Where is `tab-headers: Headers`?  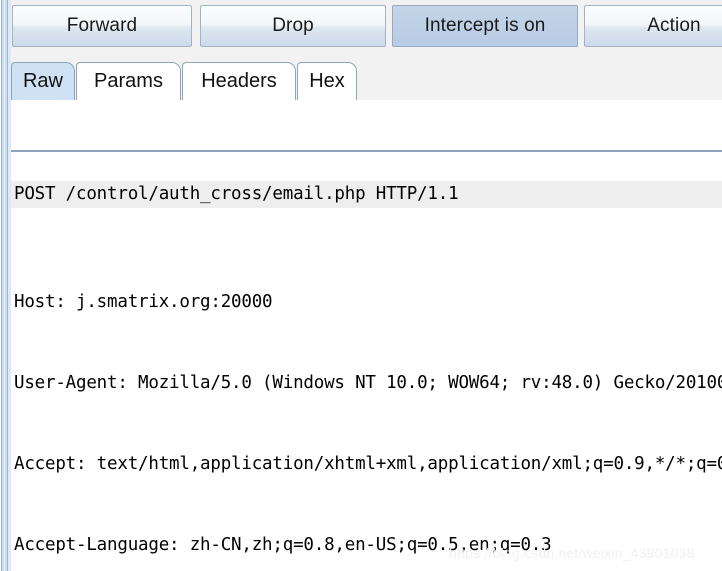 tab-headers: Headers is located at coordinates (239, 81).